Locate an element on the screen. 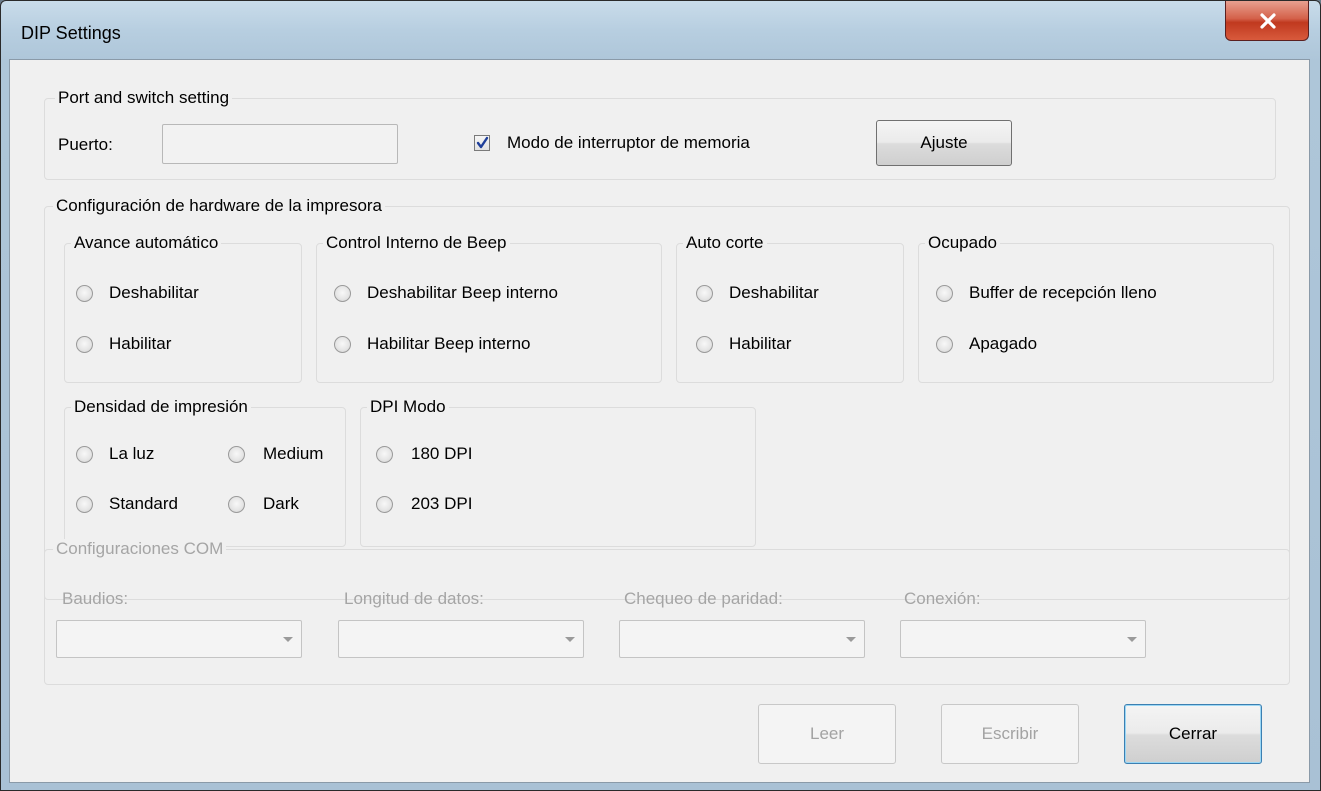 The height and width of the screenshot is (791, 1321). auto-feed-enable-label: Habilitar is located at coordinates (140, 343).